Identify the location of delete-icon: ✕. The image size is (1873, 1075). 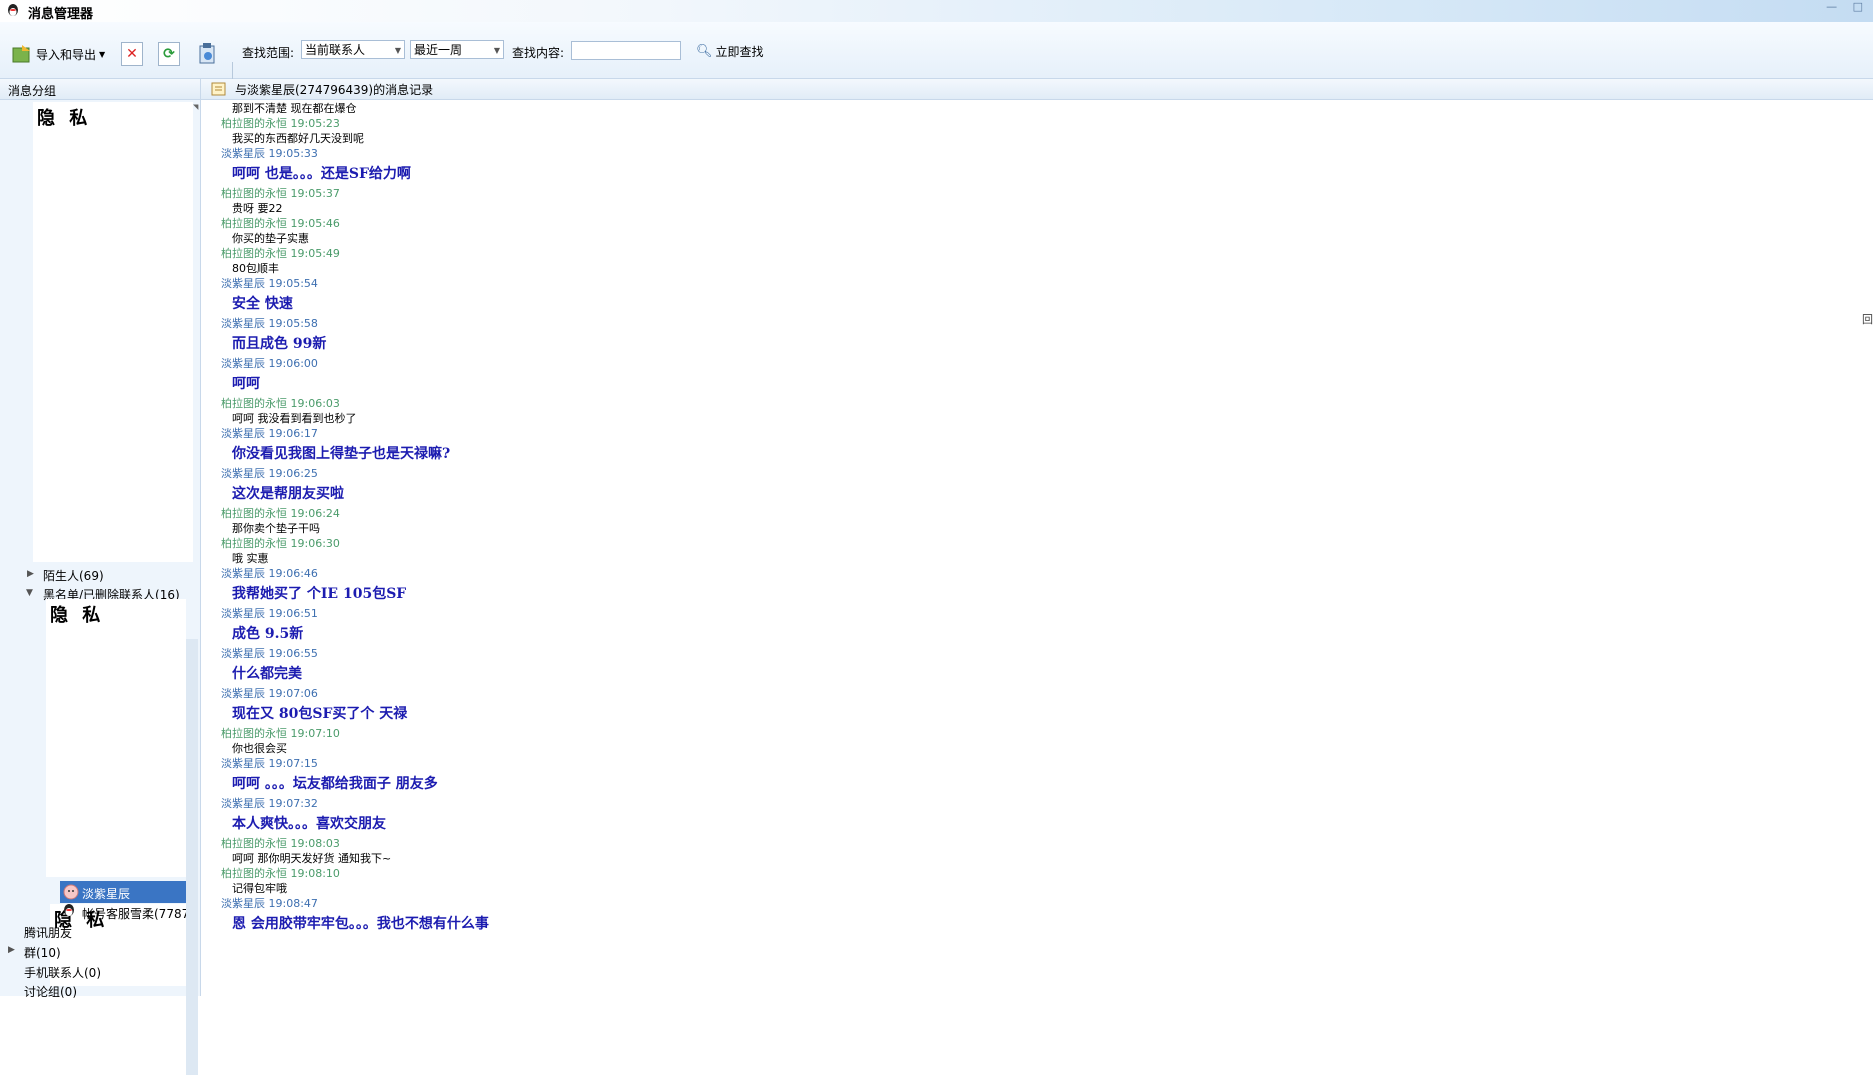
(132, 54).